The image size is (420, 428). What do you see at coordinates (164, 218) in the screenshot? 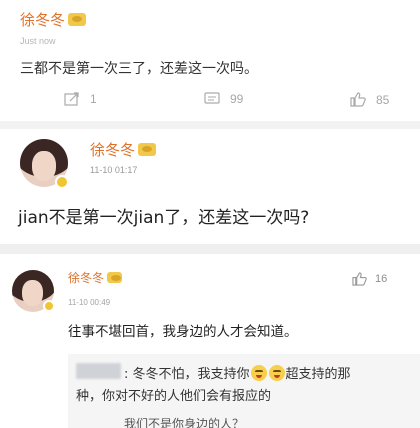
I see `post-text: jian不是第一次jian了，还差这一次吗?` at bounding box center [164, 218].